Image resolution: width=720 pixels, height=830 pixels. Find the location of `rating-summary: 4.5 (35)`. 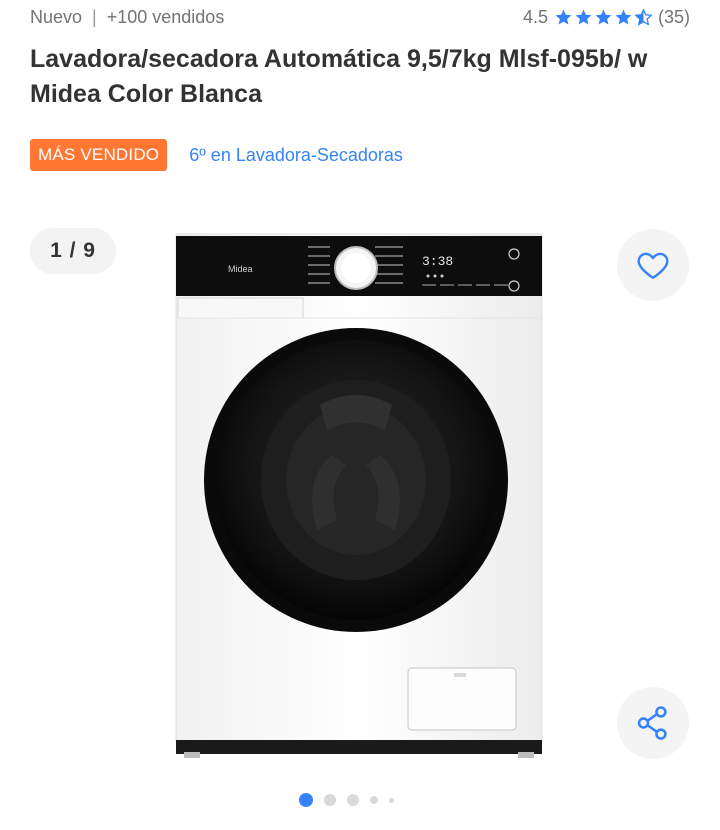

rating-summary: 4.5 (35) is located at coordinates (606, 17).